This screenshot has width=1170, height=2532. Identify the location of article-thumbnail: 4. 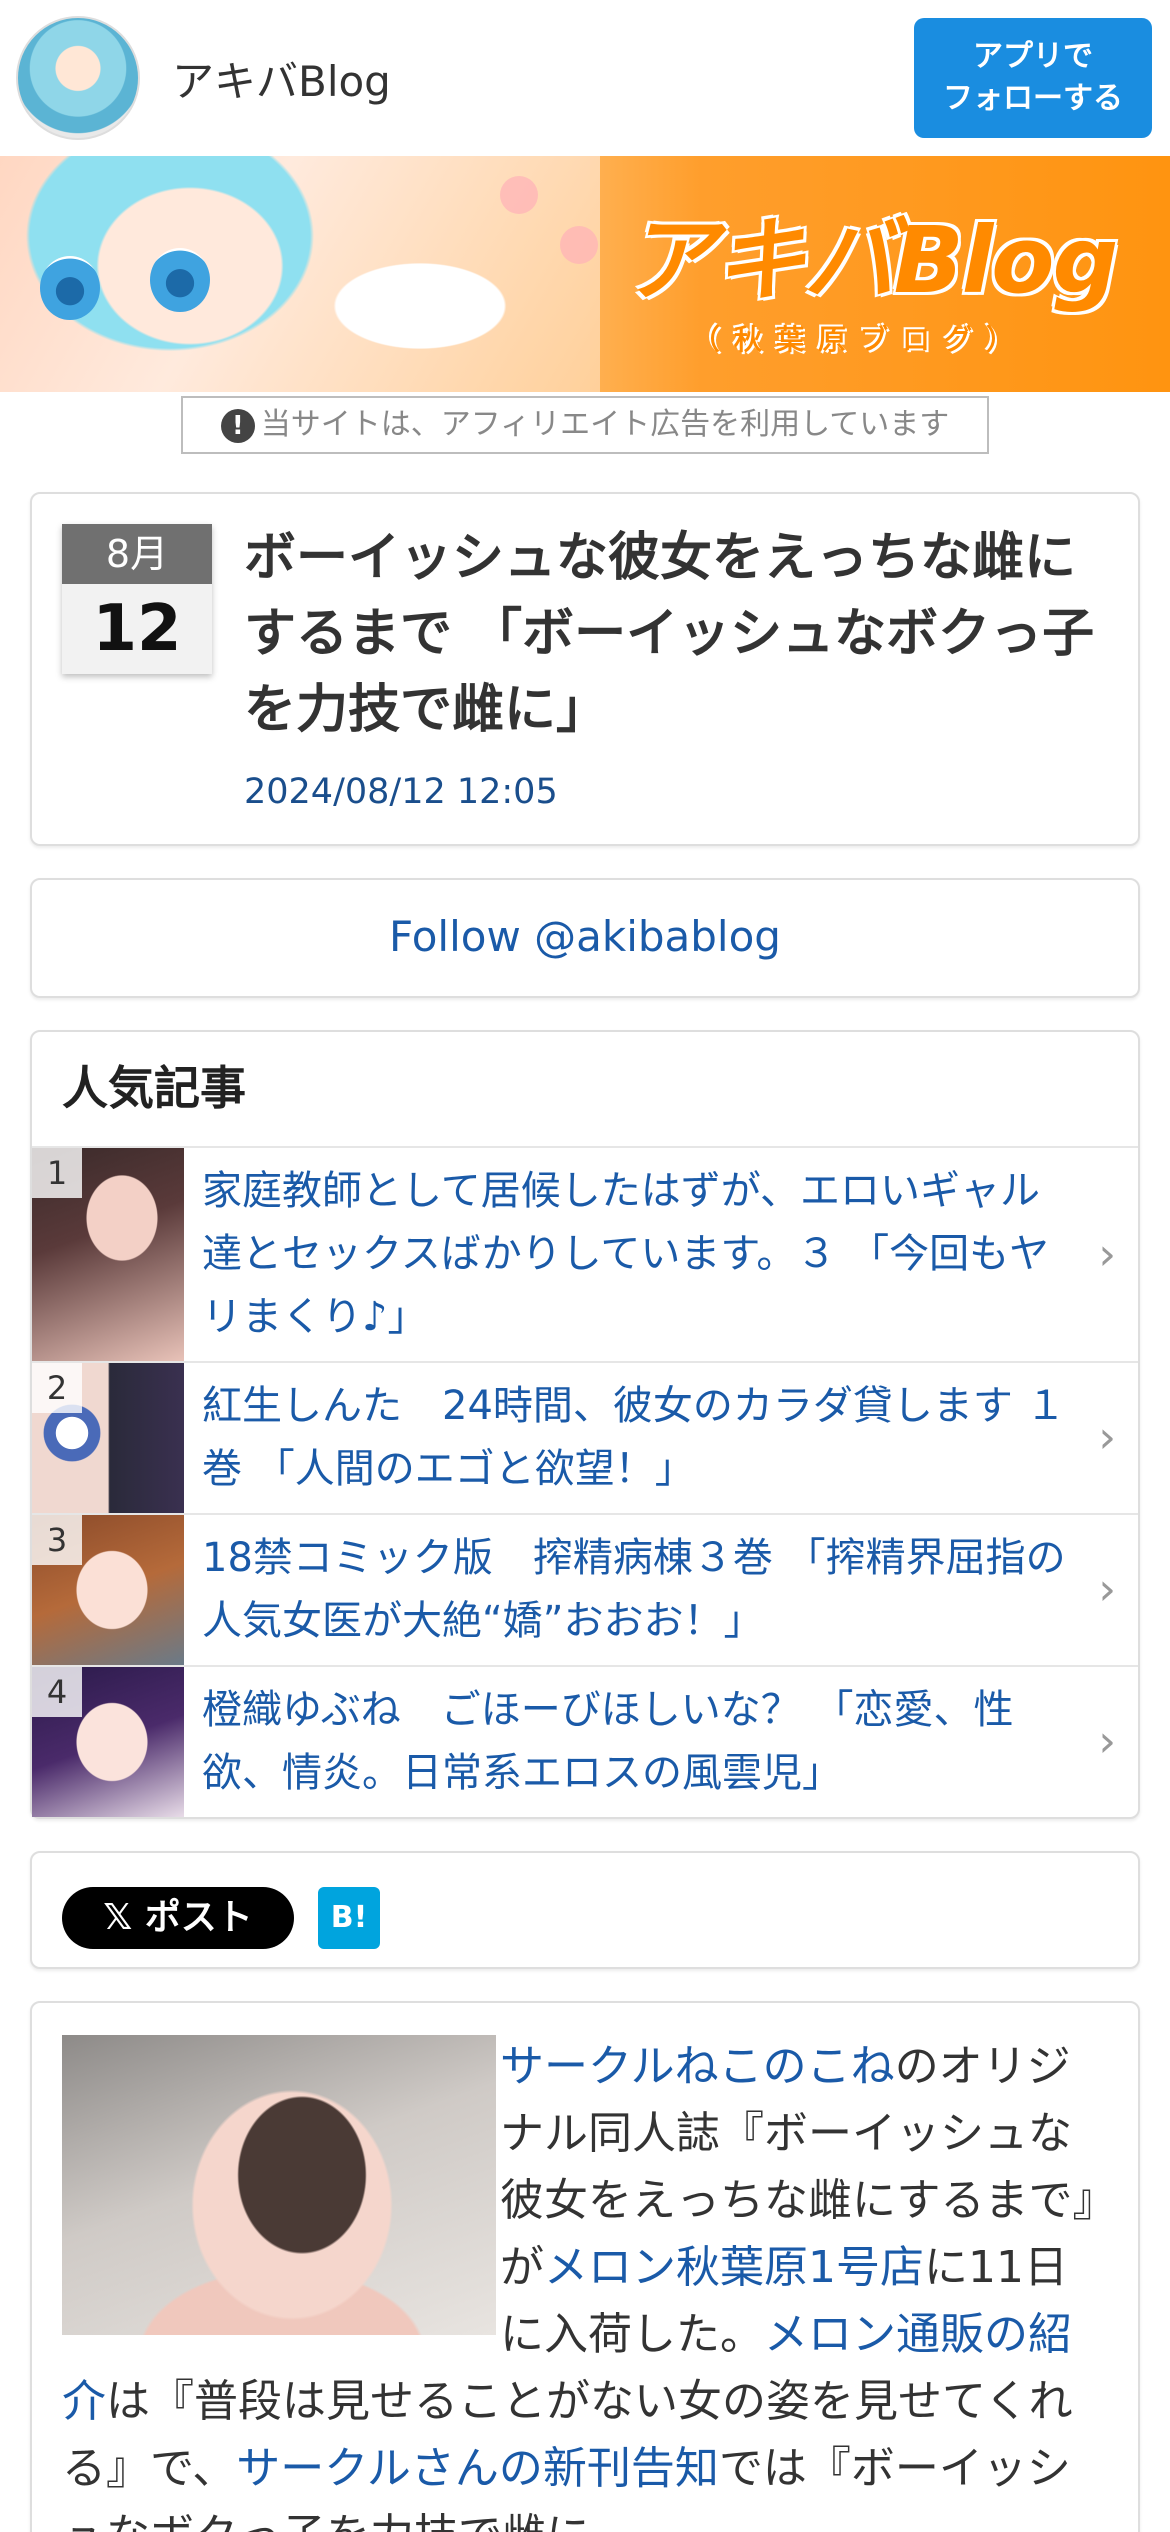
(108, 1742).